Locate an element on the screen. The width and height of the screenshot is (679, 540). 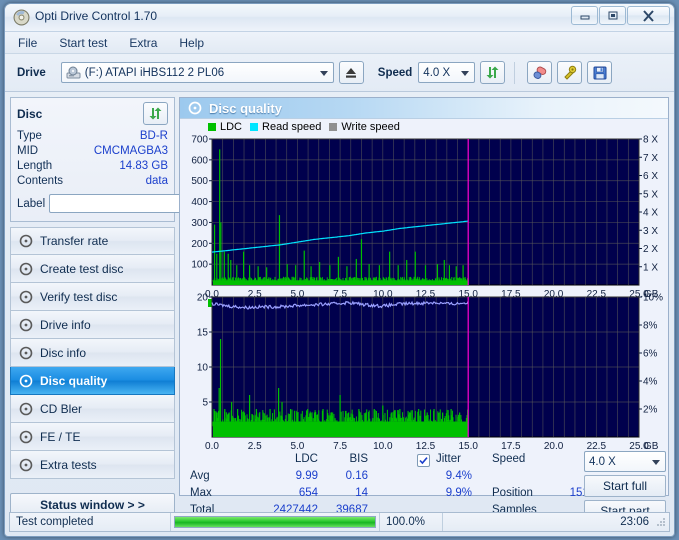
sidebar-item-disc-quality: Disc quality is located at coordinates (92, 381).